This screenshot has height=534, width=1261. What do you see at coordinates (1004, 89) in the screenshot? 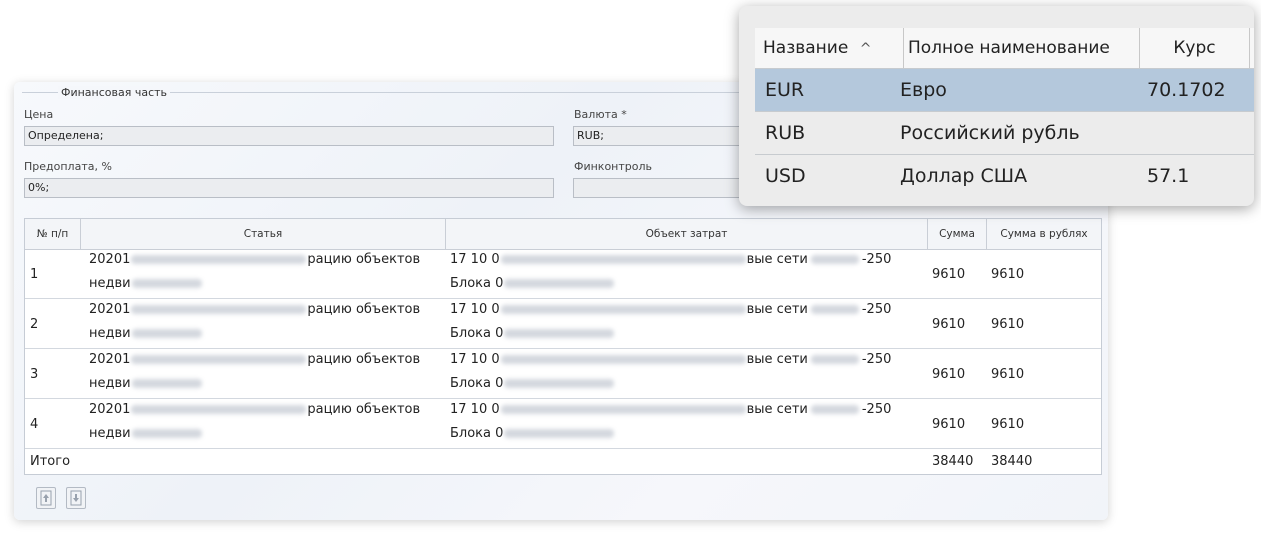
I see `currency-option-eur: EUR Евро 70.1702` at bounding box center [1004, 89].